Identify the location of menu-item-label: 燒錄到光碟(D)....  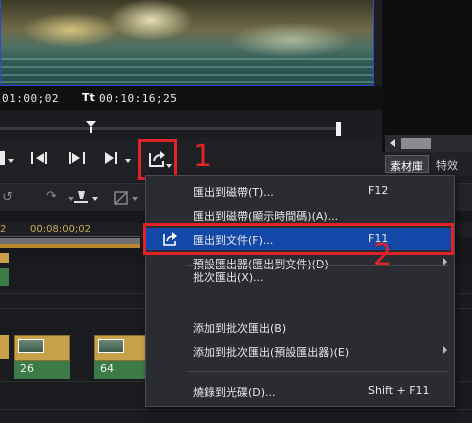
(234, 392).